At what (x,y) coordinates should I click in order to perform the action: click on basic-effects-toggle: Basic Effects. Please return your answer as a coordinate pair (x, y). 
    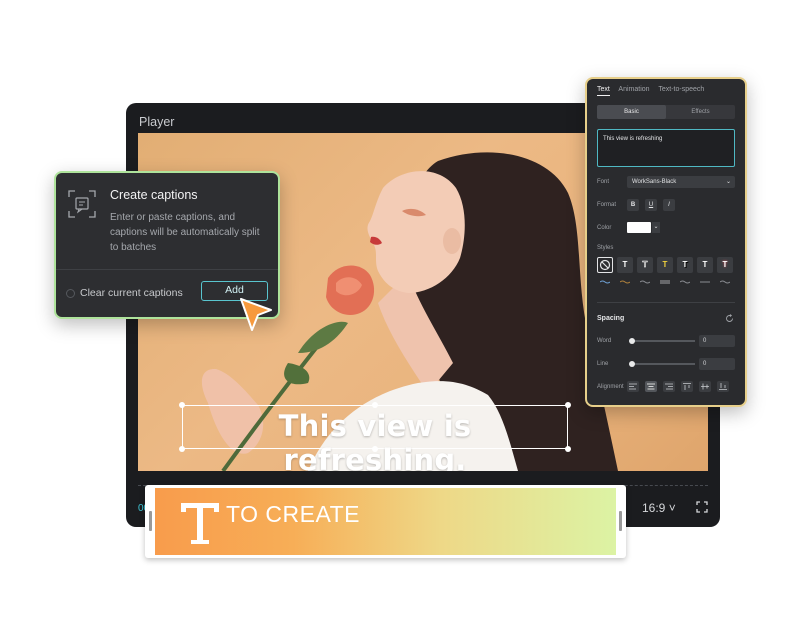
    Looking at the image, I should click on (666, 112).